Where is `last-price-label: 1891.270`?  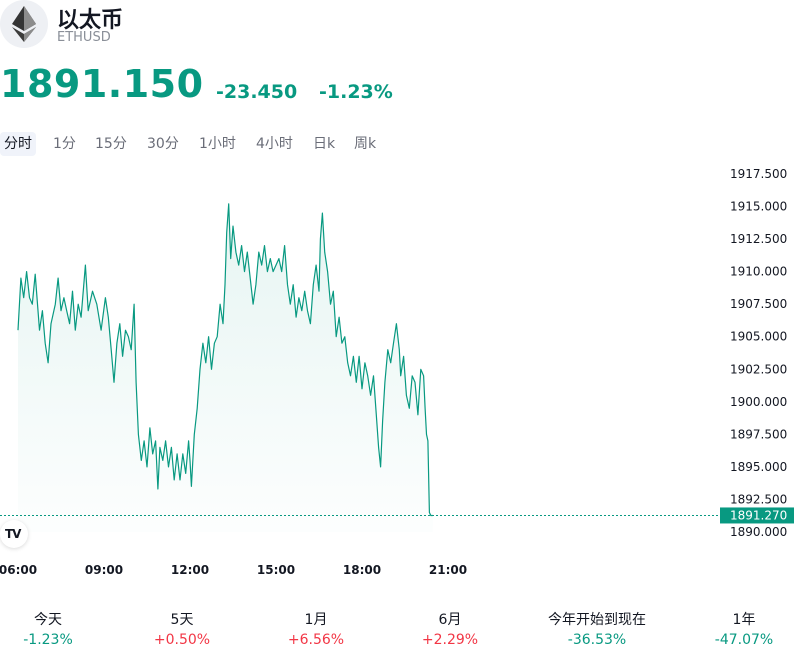 last-price-label: 1891.270 is located at coordinates (758, 515).